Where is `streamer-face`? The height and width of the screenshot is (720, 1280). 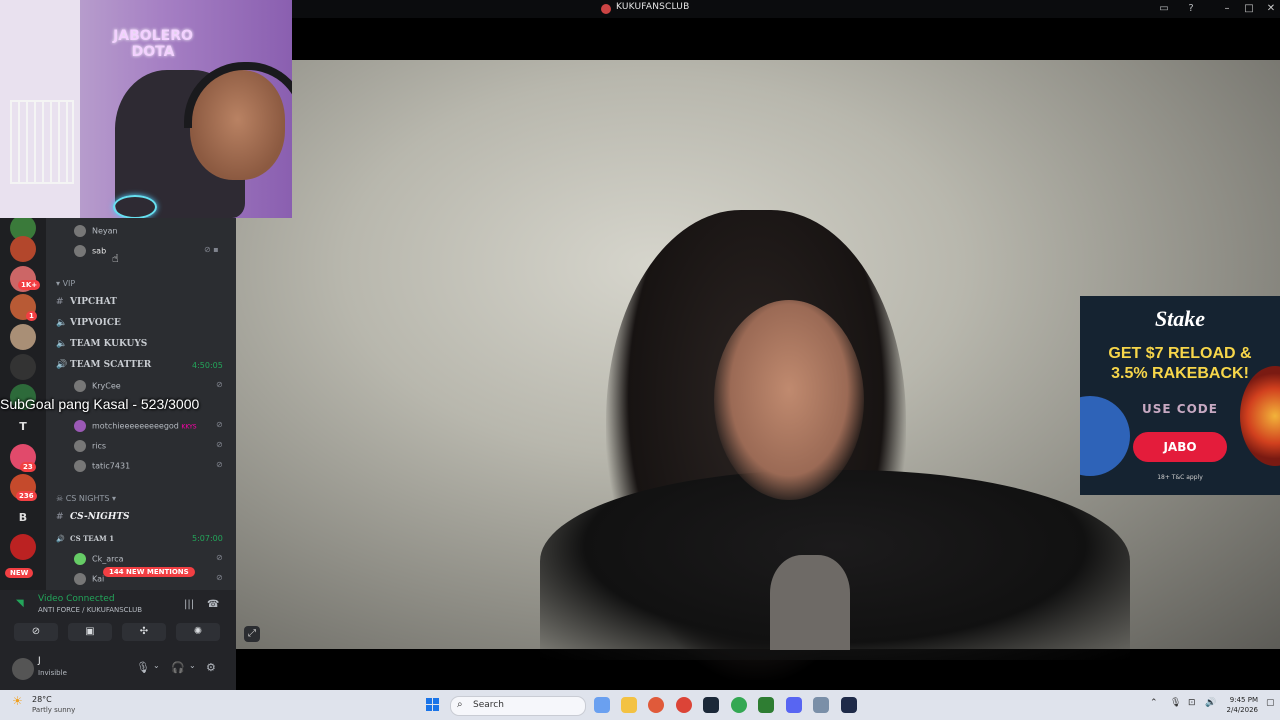 streamer-face is located at coordinates (789, 400).